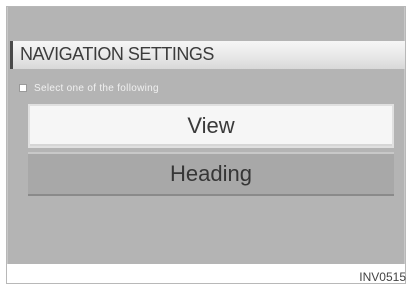 This screenshot has height=291, width=412. What do you see at coordinates (117, 54) in the screenshot?
I see `page-title: NAVIGATION SETTINGS` at bounding box center [117, 54].